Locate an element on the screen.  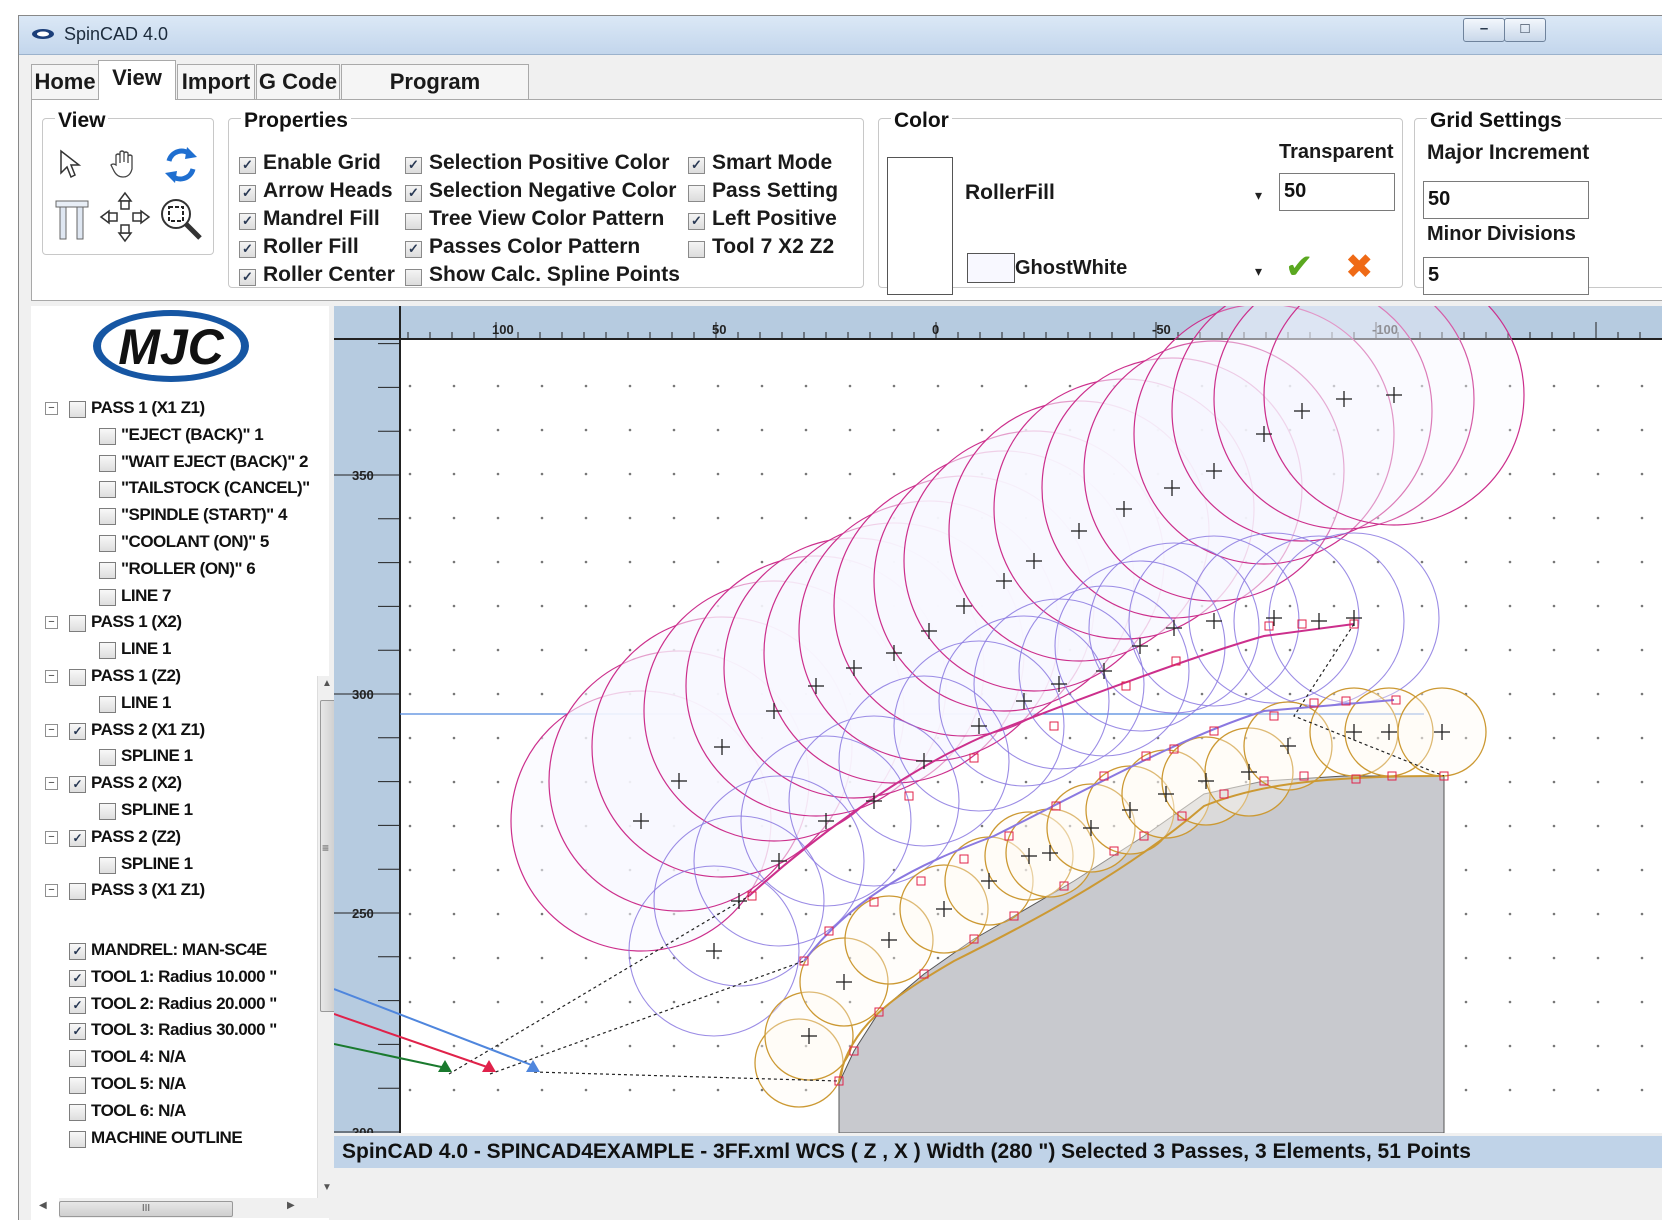
tree-item-label: PASS 1 (X1 Z1) is located at coordinates (148, 408).